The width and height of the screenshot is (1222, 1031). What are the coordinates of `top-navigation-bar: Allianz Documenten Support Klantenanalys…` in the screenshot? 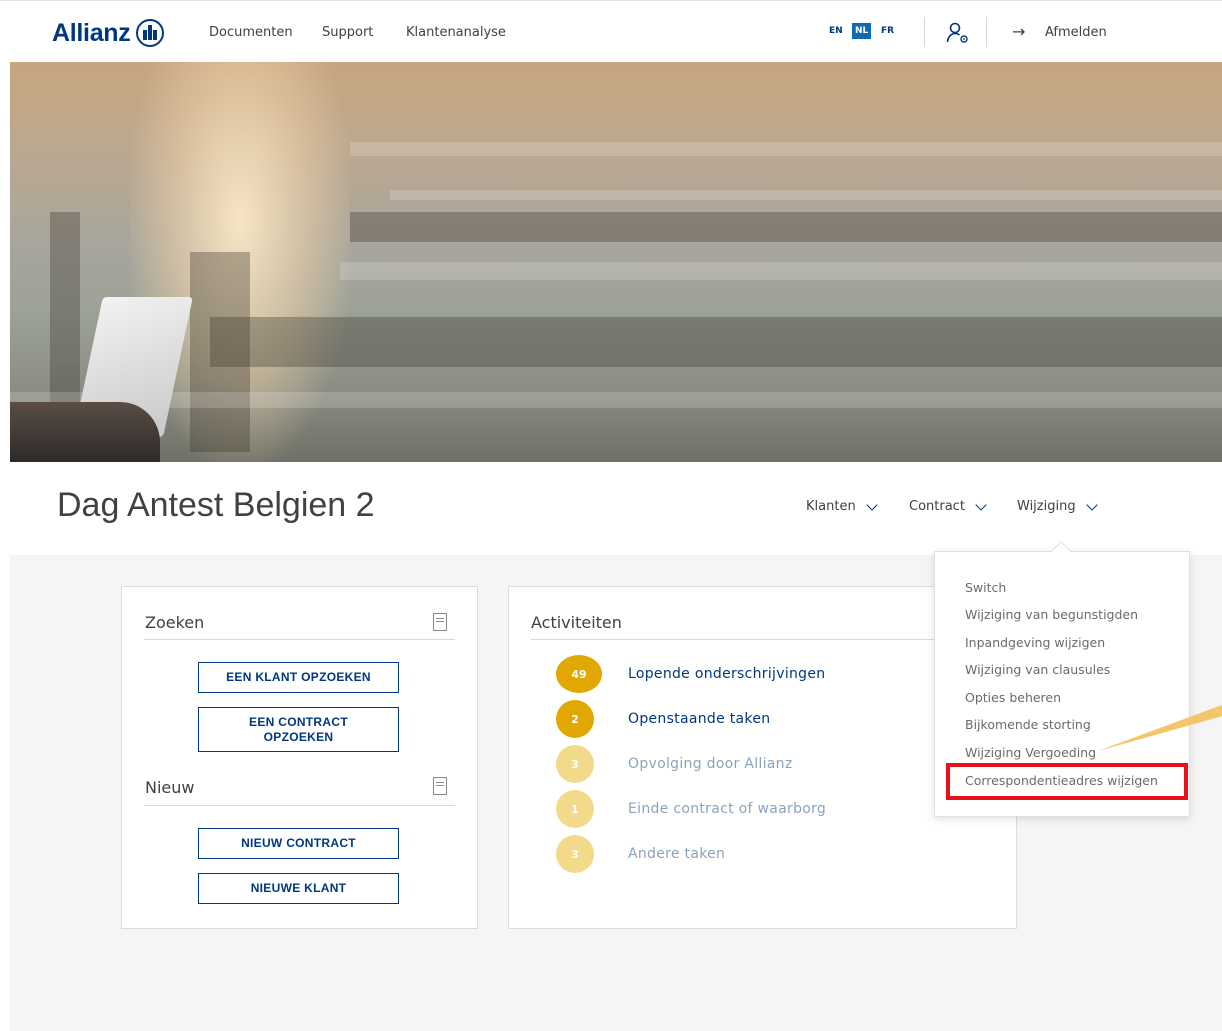 It's located at (611, 31).